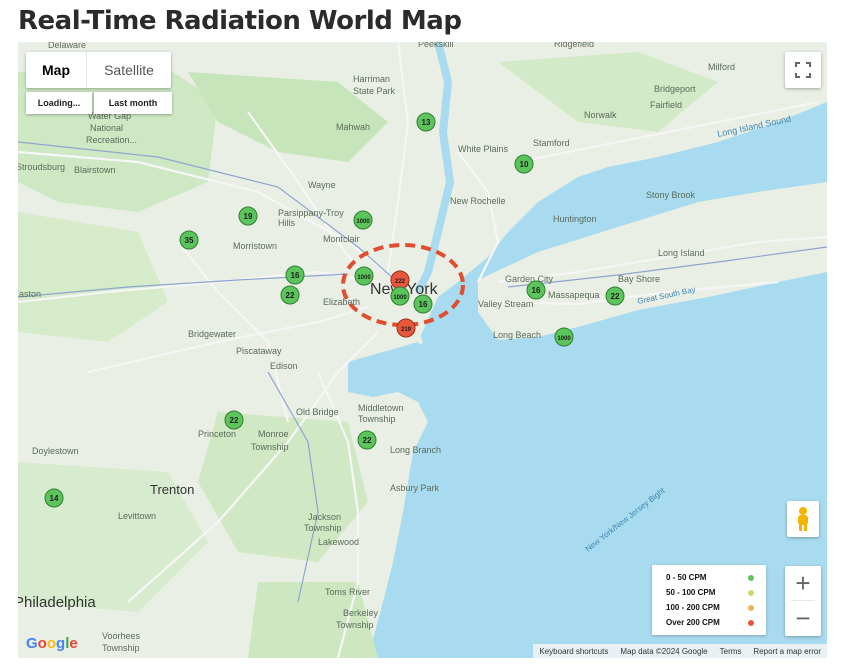  What do you see at coordinates (273, 434) in the screenshot?
I see `place-label: Monroe` at bounding box center [273, 434].